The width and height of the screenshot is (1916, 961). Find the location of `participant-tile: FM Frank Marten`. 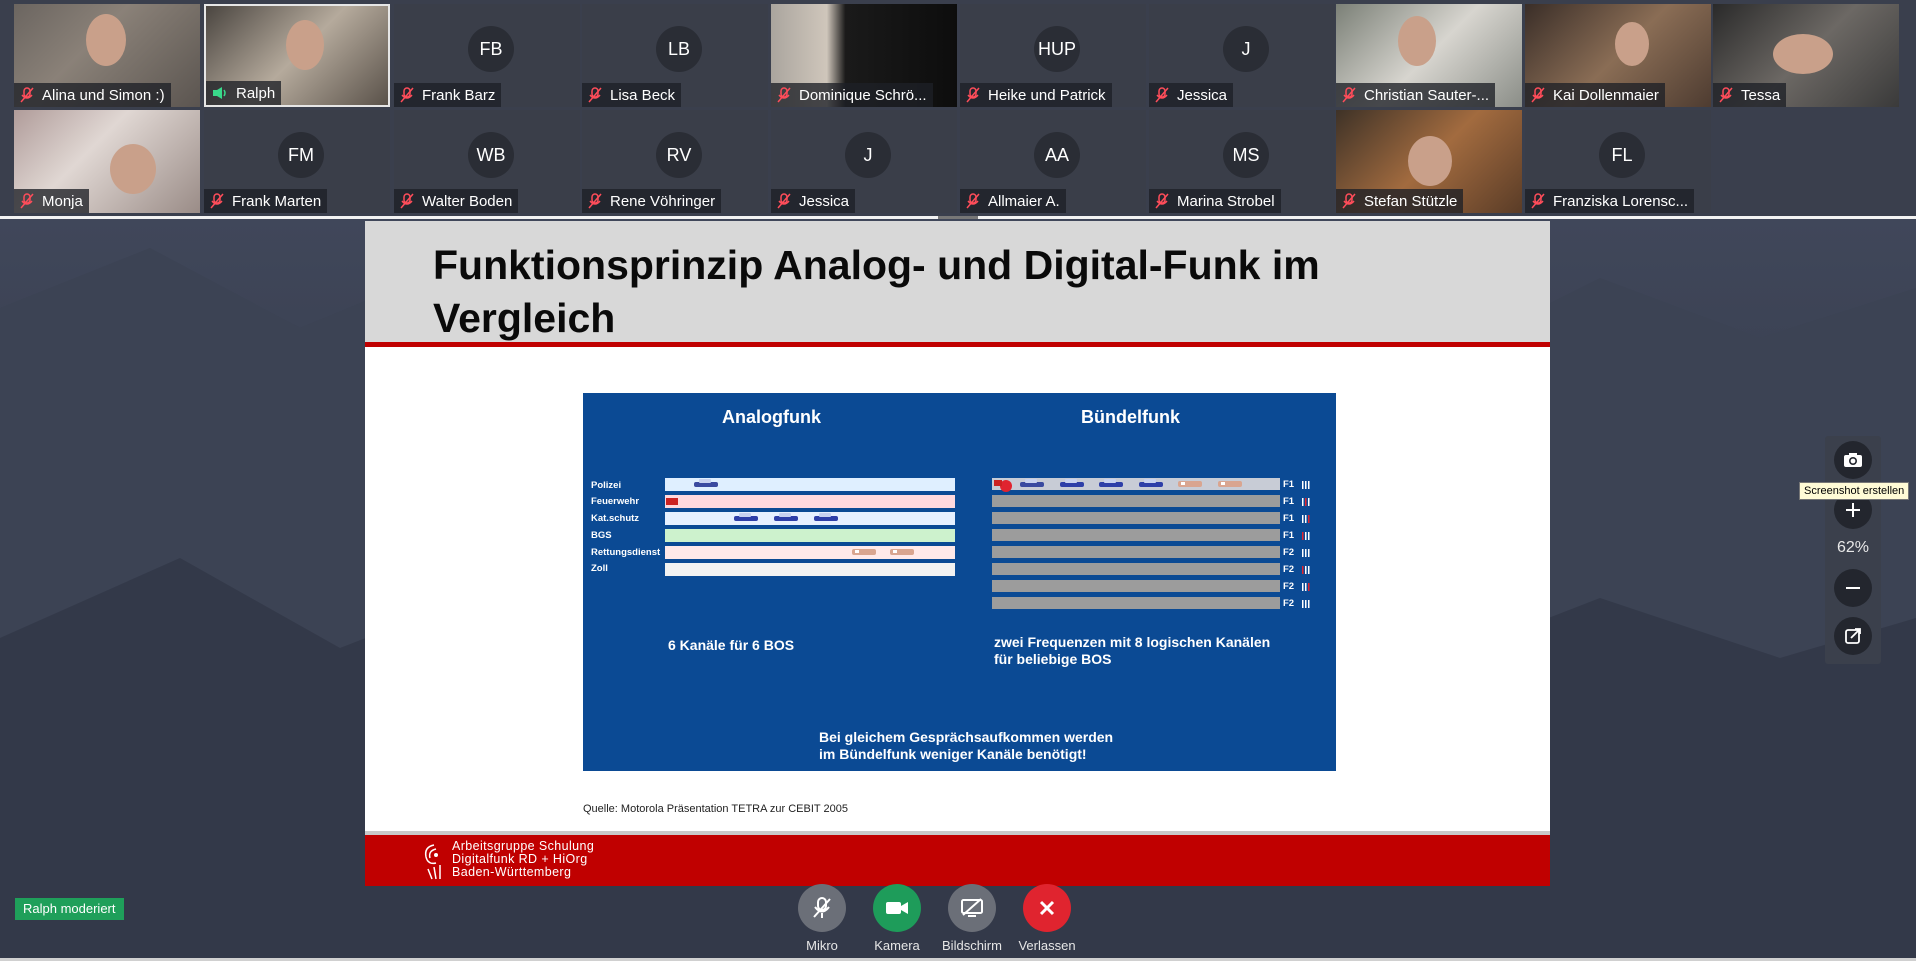

participant-tile: FM Frank Marten is located at coordinates (297, 161).